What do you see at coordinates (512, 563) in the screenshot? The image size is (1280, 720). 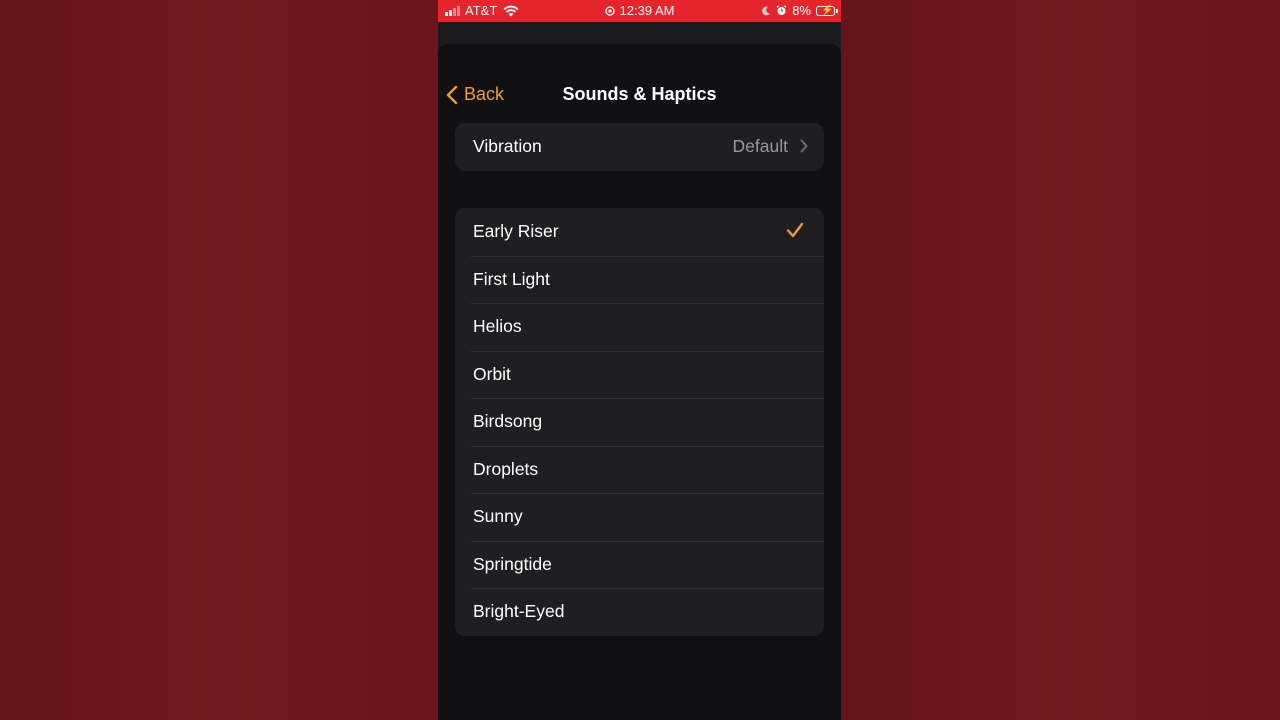 I see `sound-label: Springtide` at bounding box center [512, 563].